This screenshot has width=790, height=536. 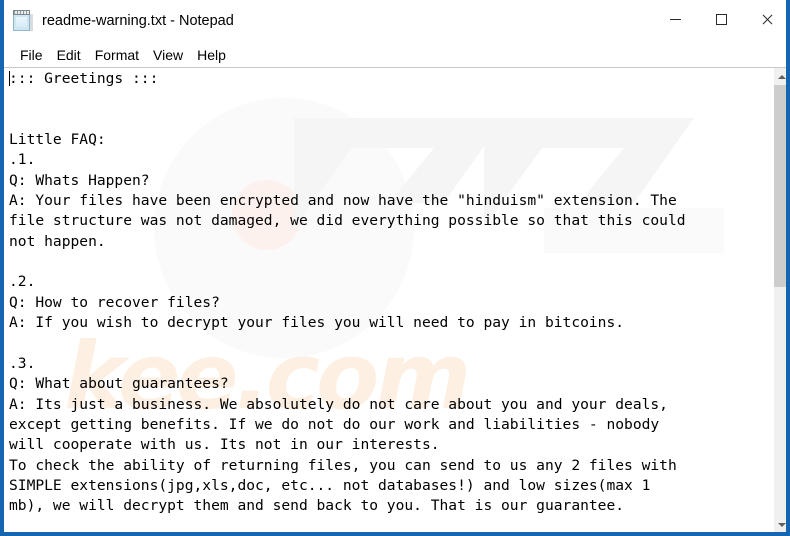 I want to click on close-icon, so click(x=767, y=19).